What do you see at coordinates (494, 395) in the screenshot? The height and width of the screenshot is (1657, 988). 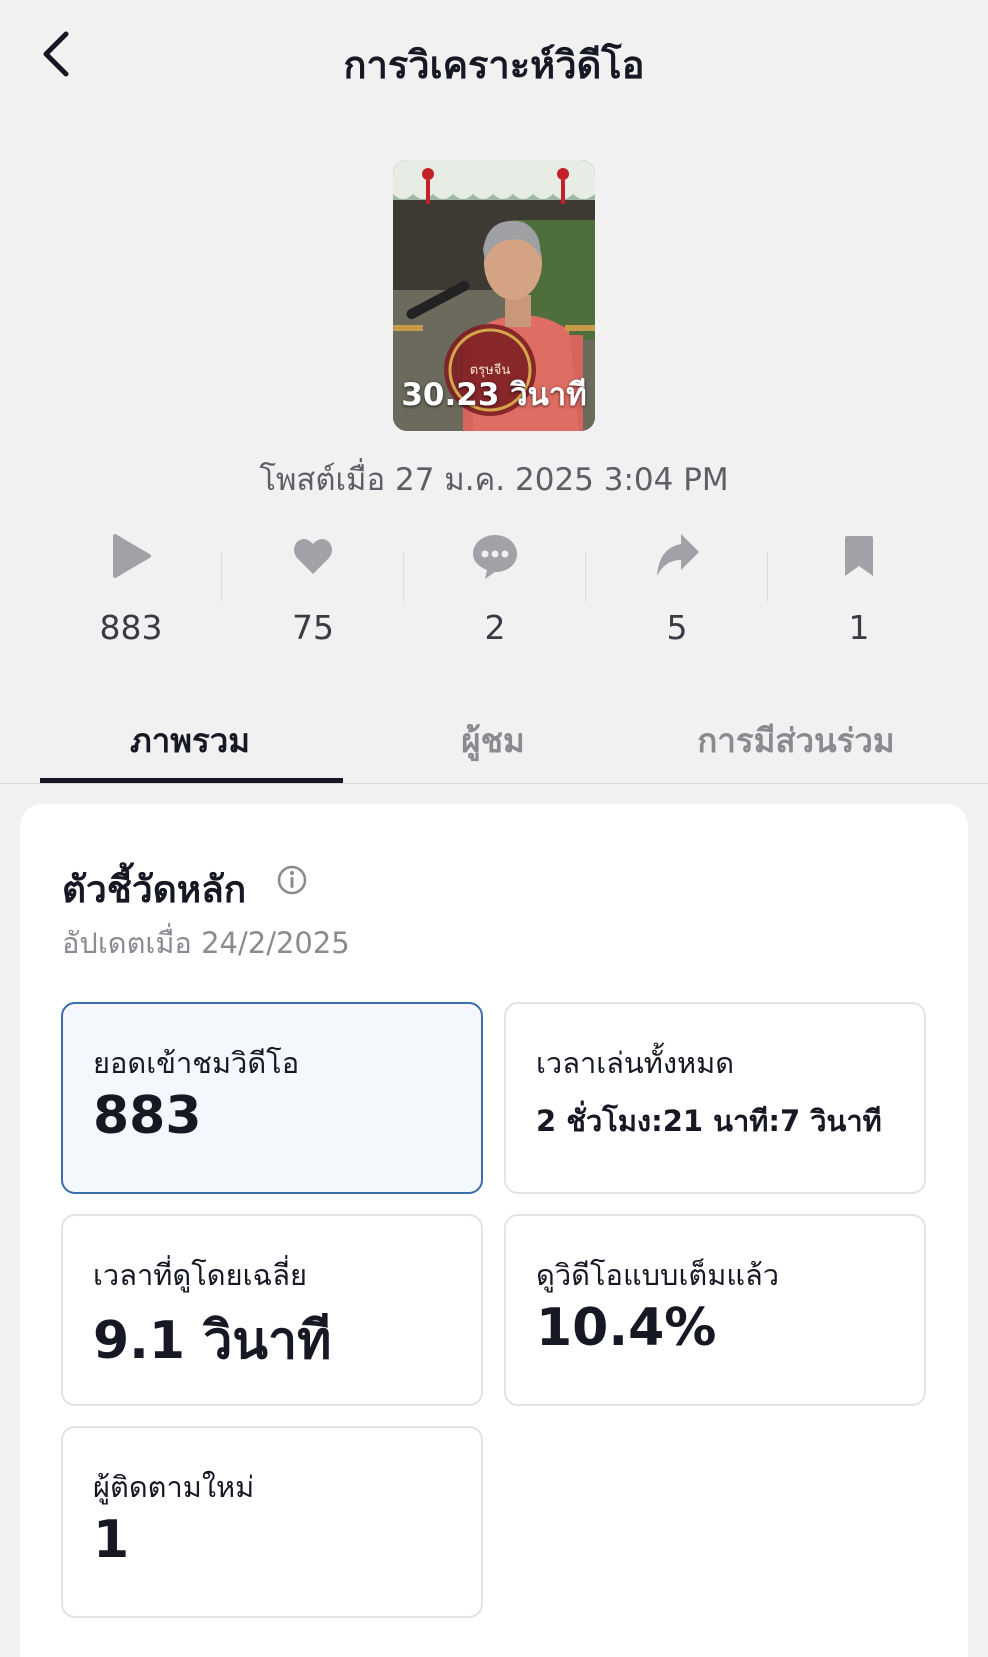 I see `video-duration: 30.23 วินาที` at bounding box center [494, 395].